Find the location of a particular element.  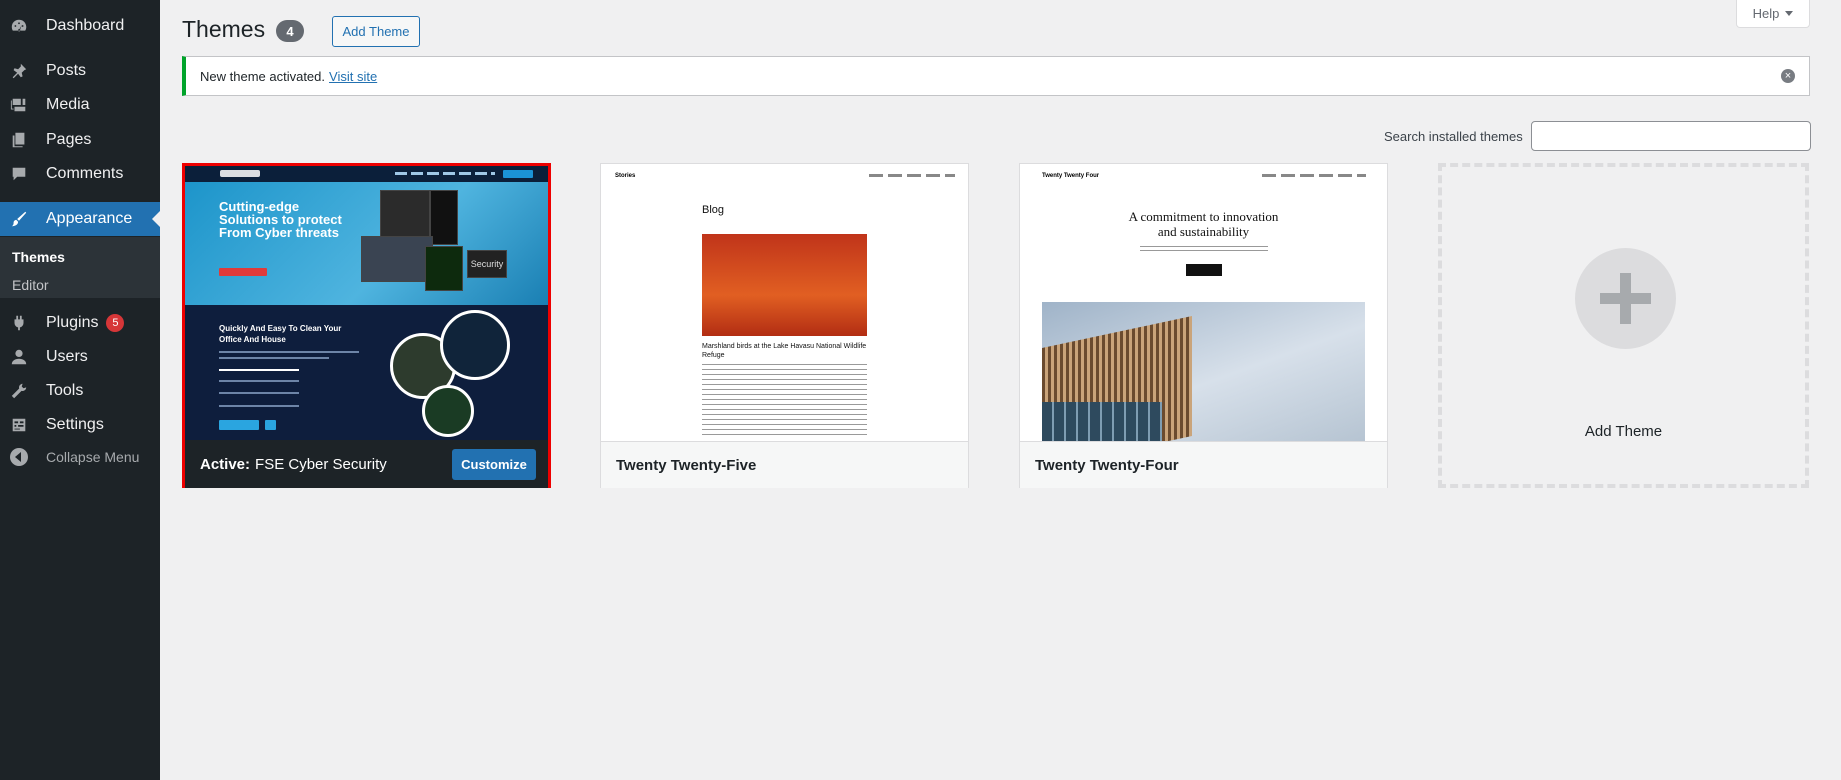

wrench-icon is located at coordinates (19, 391).